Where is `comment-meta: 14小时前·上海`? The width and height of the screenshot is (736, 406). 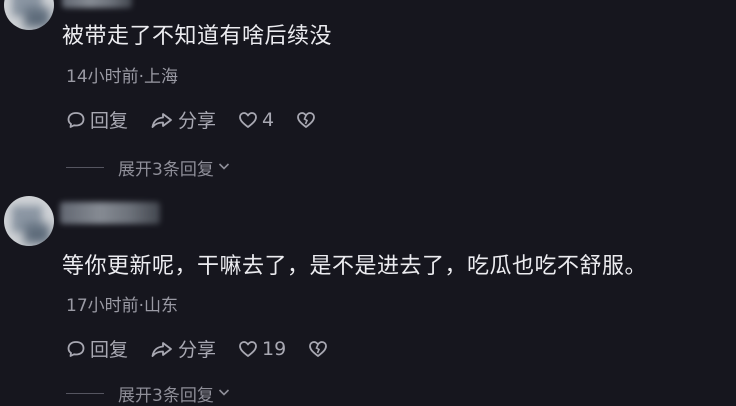 comment-meta: 14小时前·上海 is located at coordinates (122, 77).